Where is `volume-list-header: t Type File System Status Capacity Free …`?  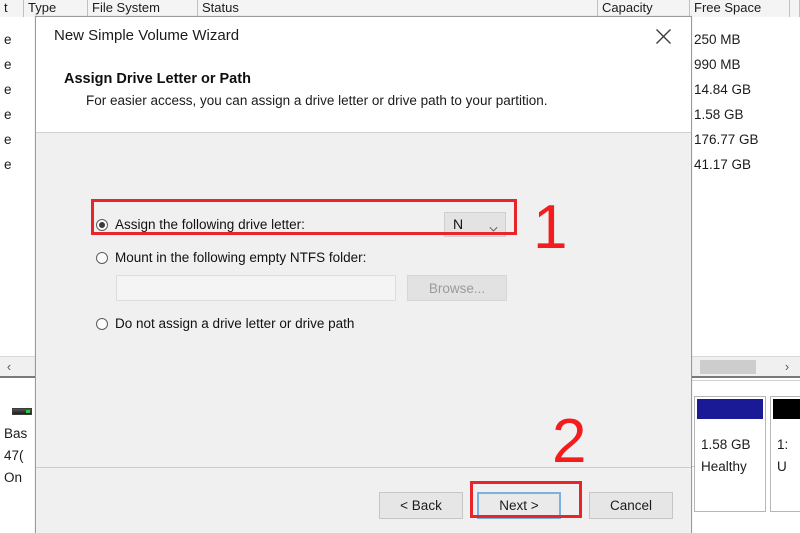 volume-list-header: t Type File System Status Capacity Free … is located at coordinates (400, 8).